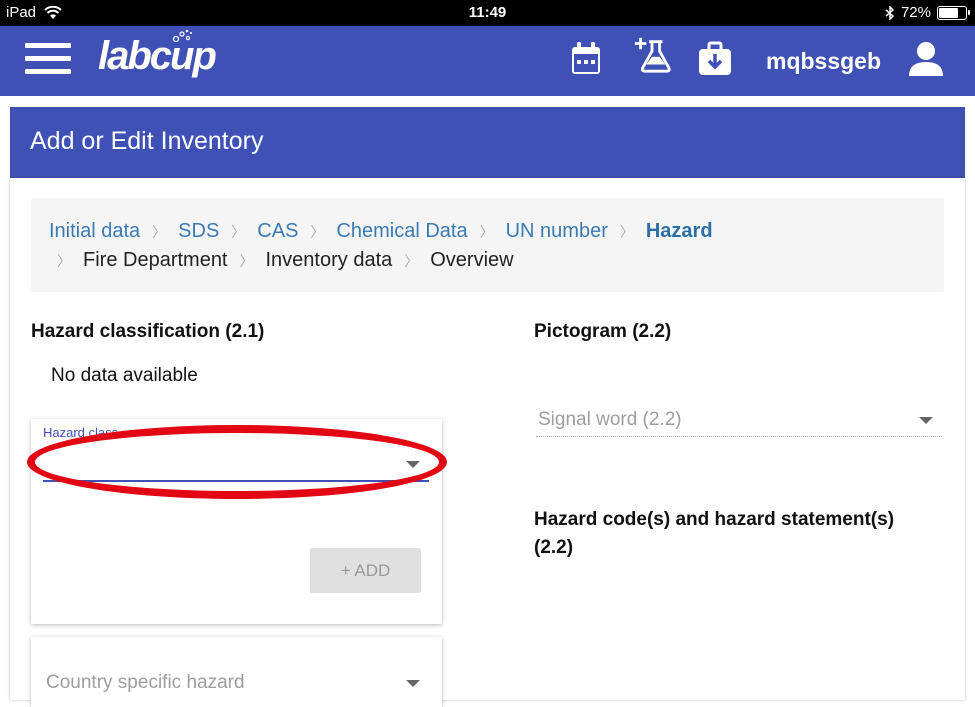  I want to click on labcup-logo: labcup, so click(157, 54).